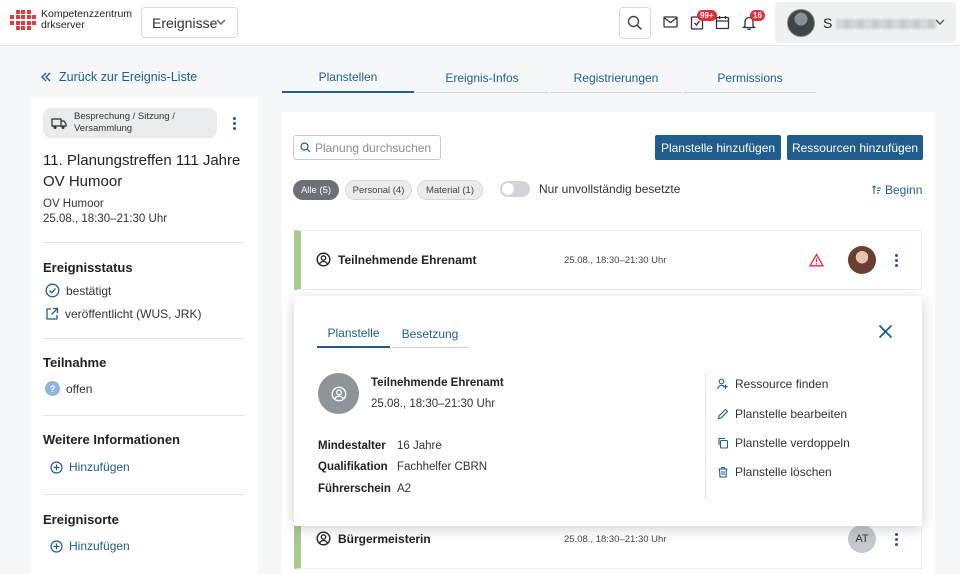  I want to click on delete-position-action: Planstelle löschen, so click(774, 472).